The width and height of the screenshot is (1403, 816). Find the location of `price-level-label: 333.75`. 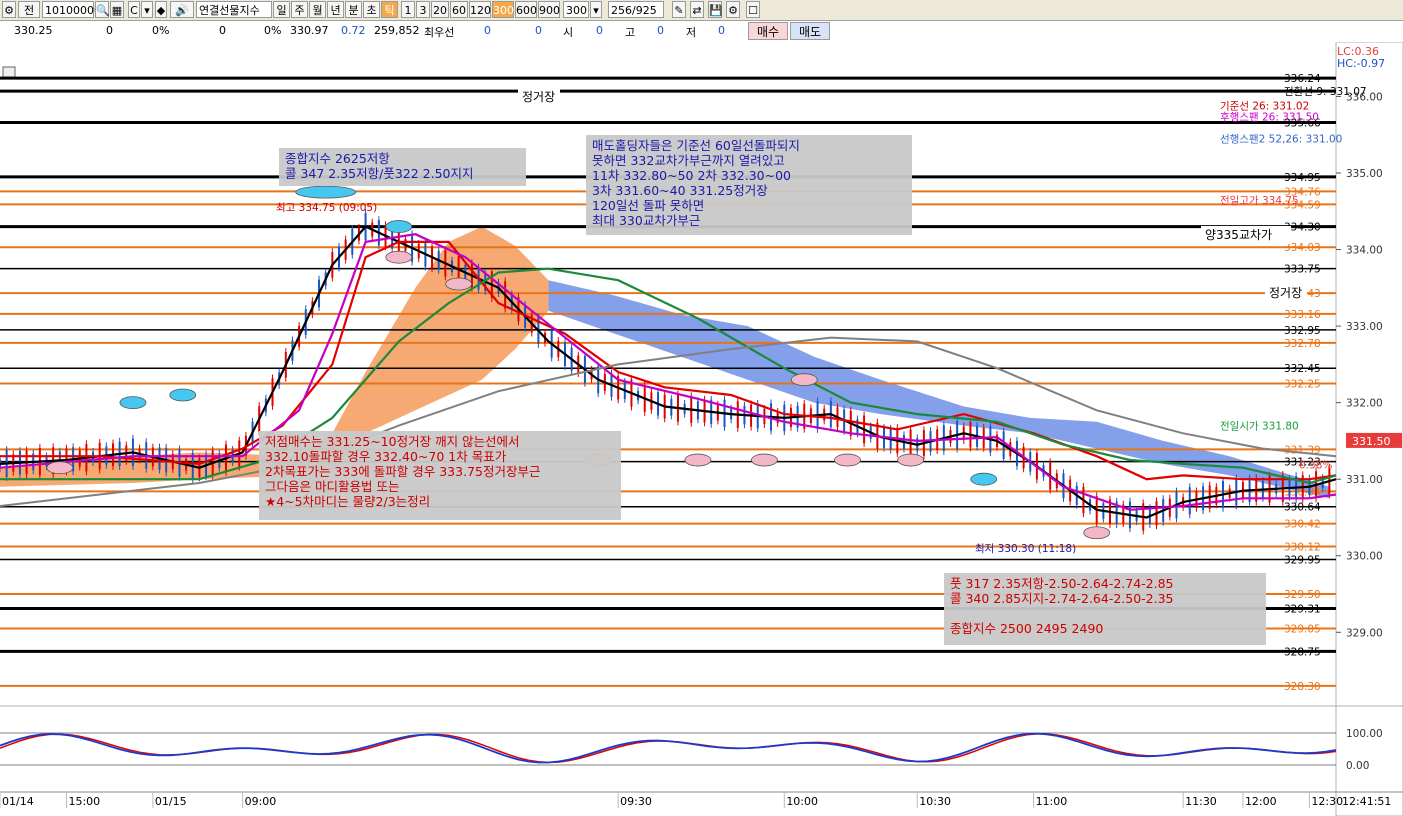

price-level-label: 333.75 is located at coordinates (1302, 270).